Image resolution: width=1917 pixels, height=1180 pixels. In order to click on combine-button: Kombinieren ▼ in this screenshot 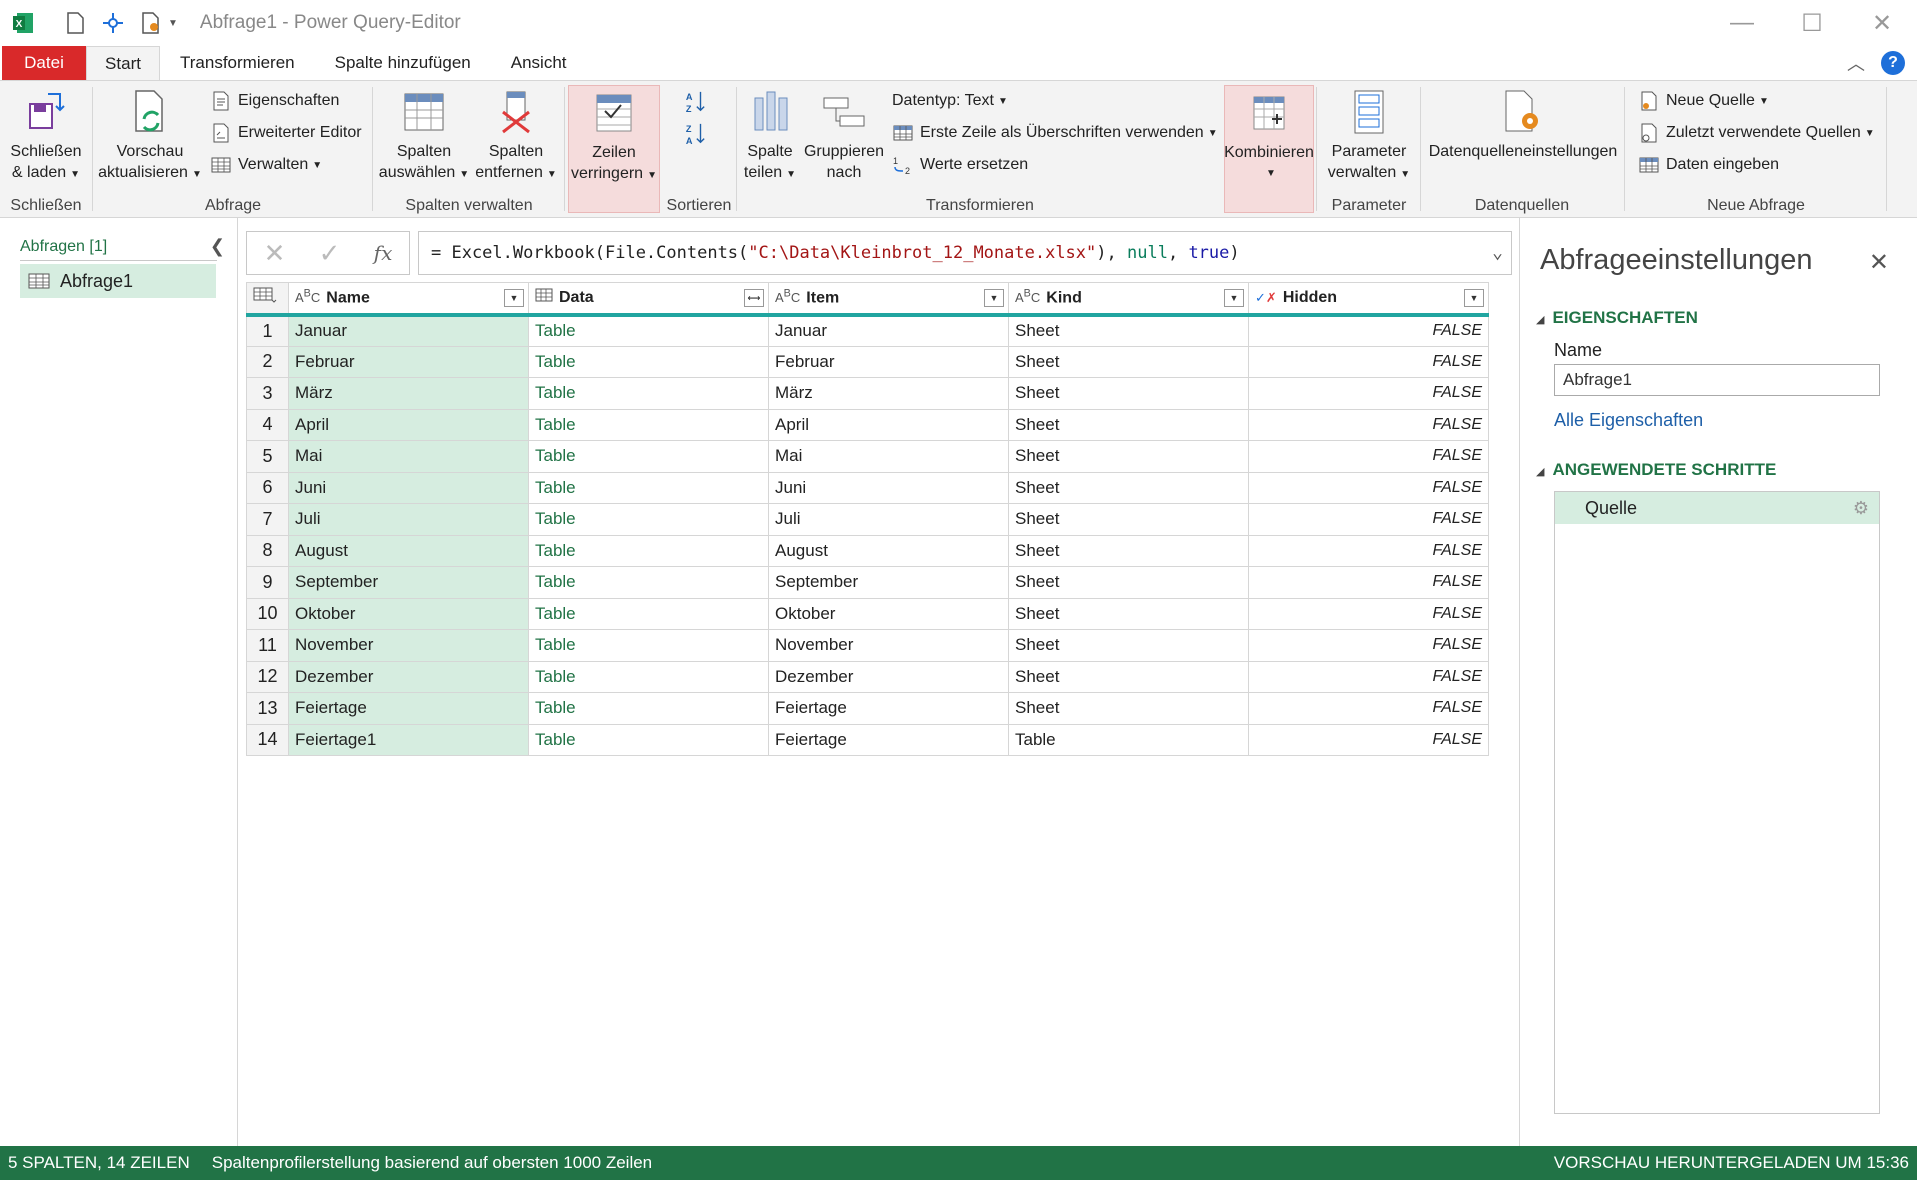, I will do `click(1269, 149)`.